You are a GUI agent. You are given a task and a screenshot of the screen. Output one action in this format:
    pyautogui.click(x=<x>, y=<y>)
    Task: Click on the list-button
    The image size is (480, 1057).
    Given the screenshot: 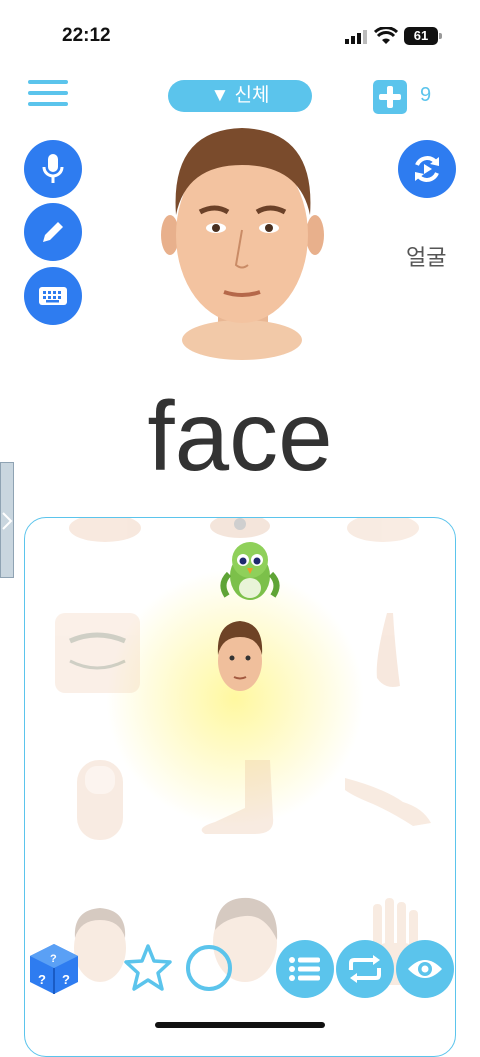 What is the action you would take?
    pyautogui.click(x=305, y=969)
    